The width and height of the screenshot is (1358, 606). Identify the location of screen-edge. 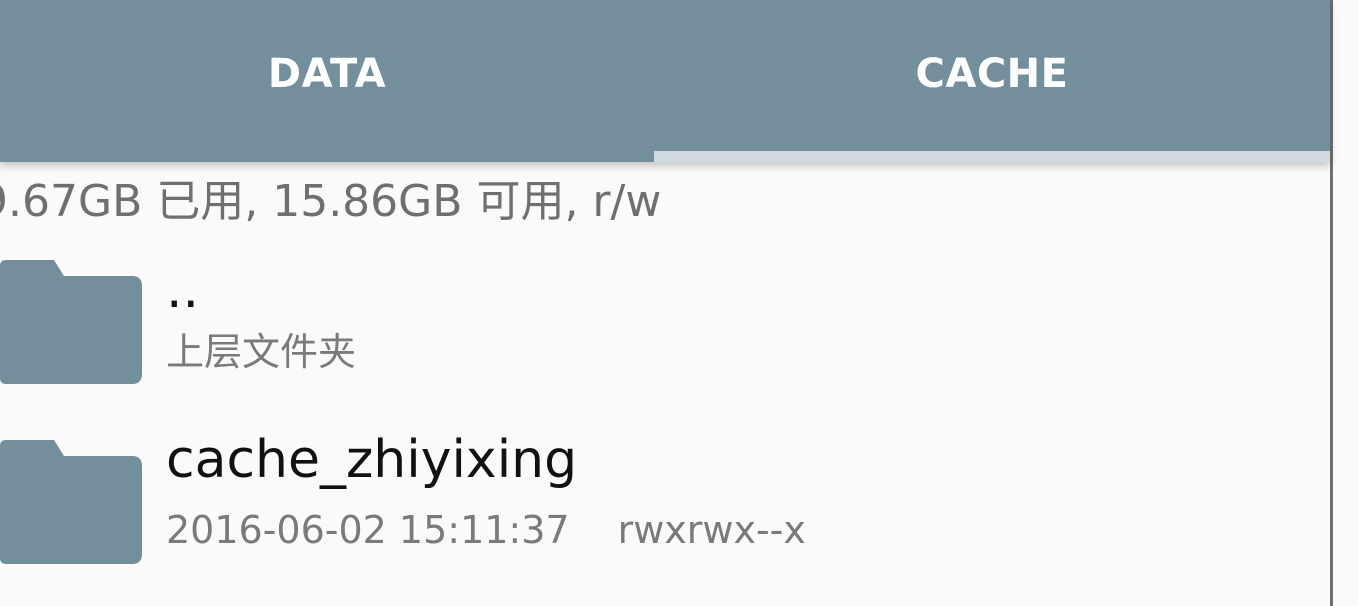
(1344, 303).